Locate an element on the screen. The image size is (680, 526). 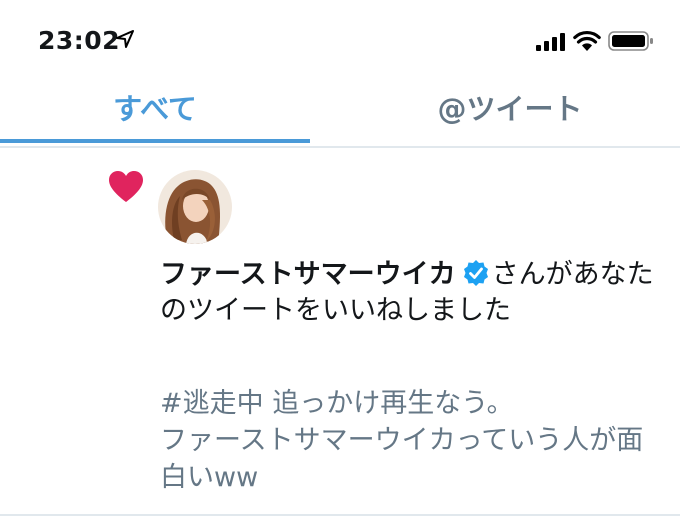
wifi-icon is located at coordinates (587, 40).